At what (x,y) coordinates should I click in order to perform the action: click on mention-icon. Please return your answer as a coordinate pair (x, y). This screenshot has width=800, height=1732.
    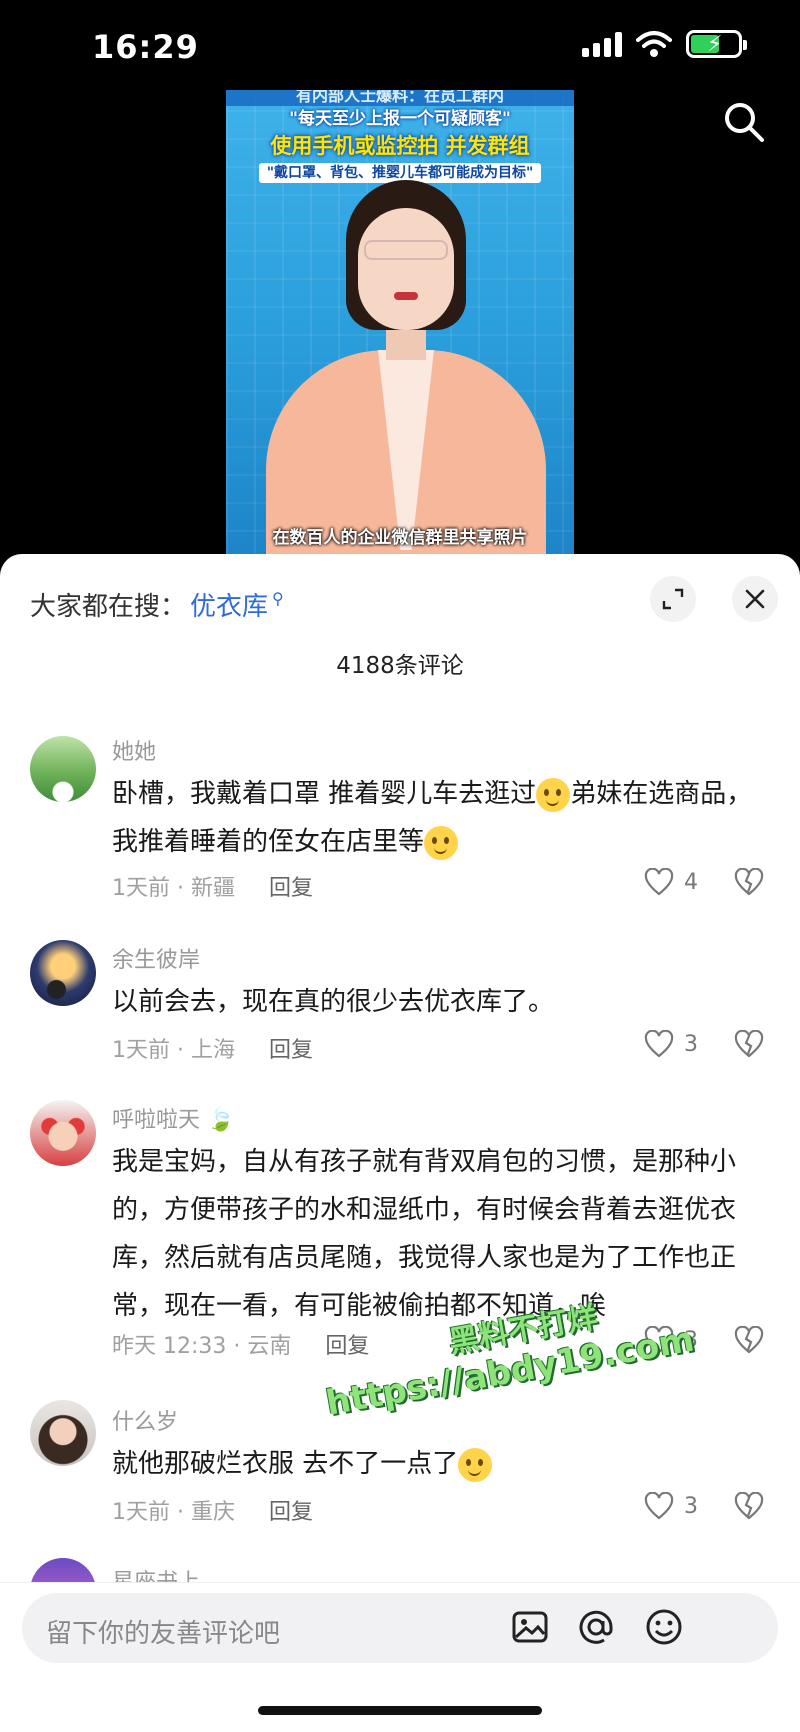
    Looking at the image, I should click on (596, 1627).